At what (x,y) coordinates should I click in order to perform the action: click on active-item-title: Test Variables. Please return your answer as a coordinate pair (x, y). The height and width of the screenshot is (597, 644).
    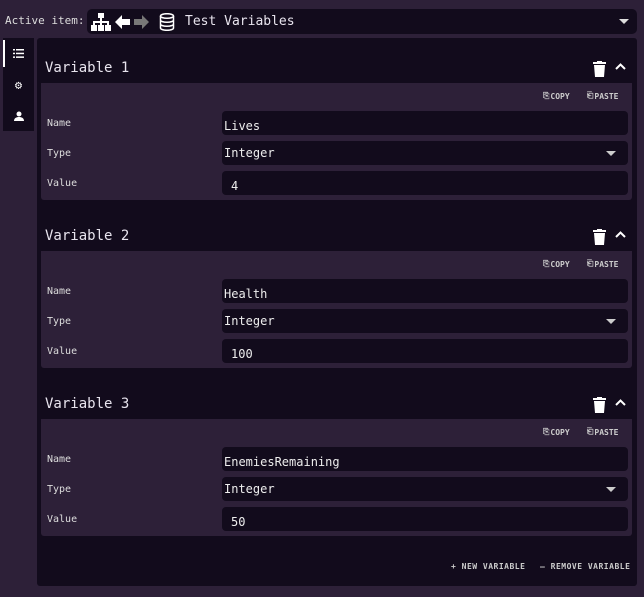
    Looking at the image, I should click on (240, 21).